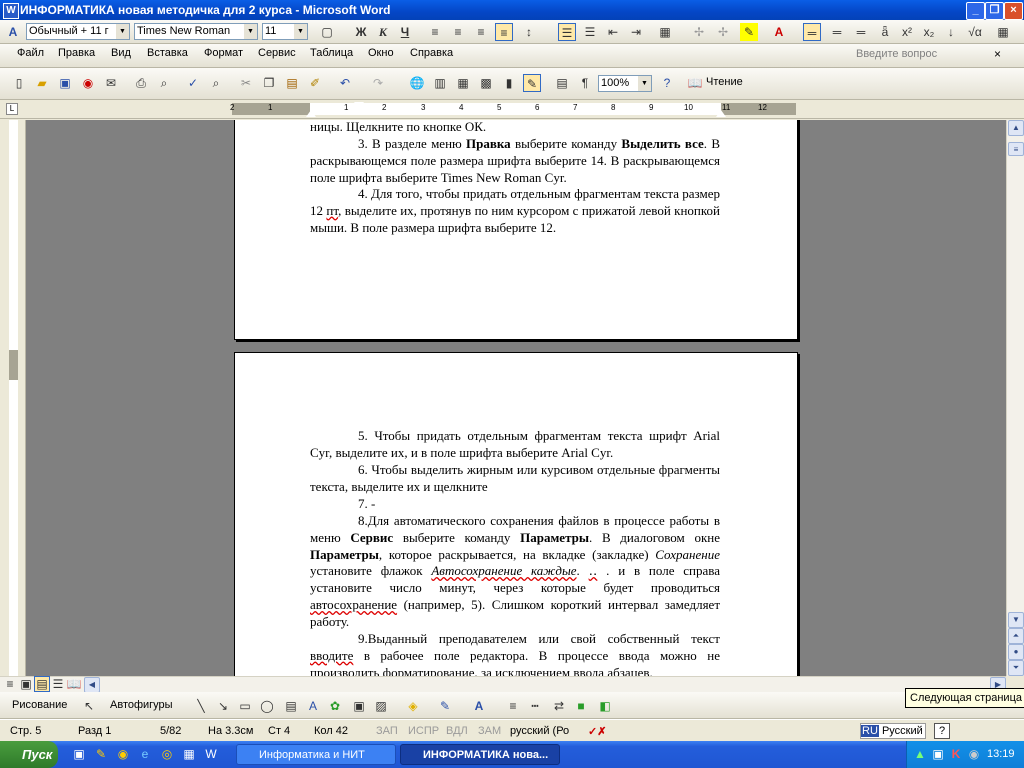 The image size is (1024, 768). What do you see at coordinates (509, 83) in the screenshot?
I see `columns-icon: ▮` at bounding box center [509, 83].